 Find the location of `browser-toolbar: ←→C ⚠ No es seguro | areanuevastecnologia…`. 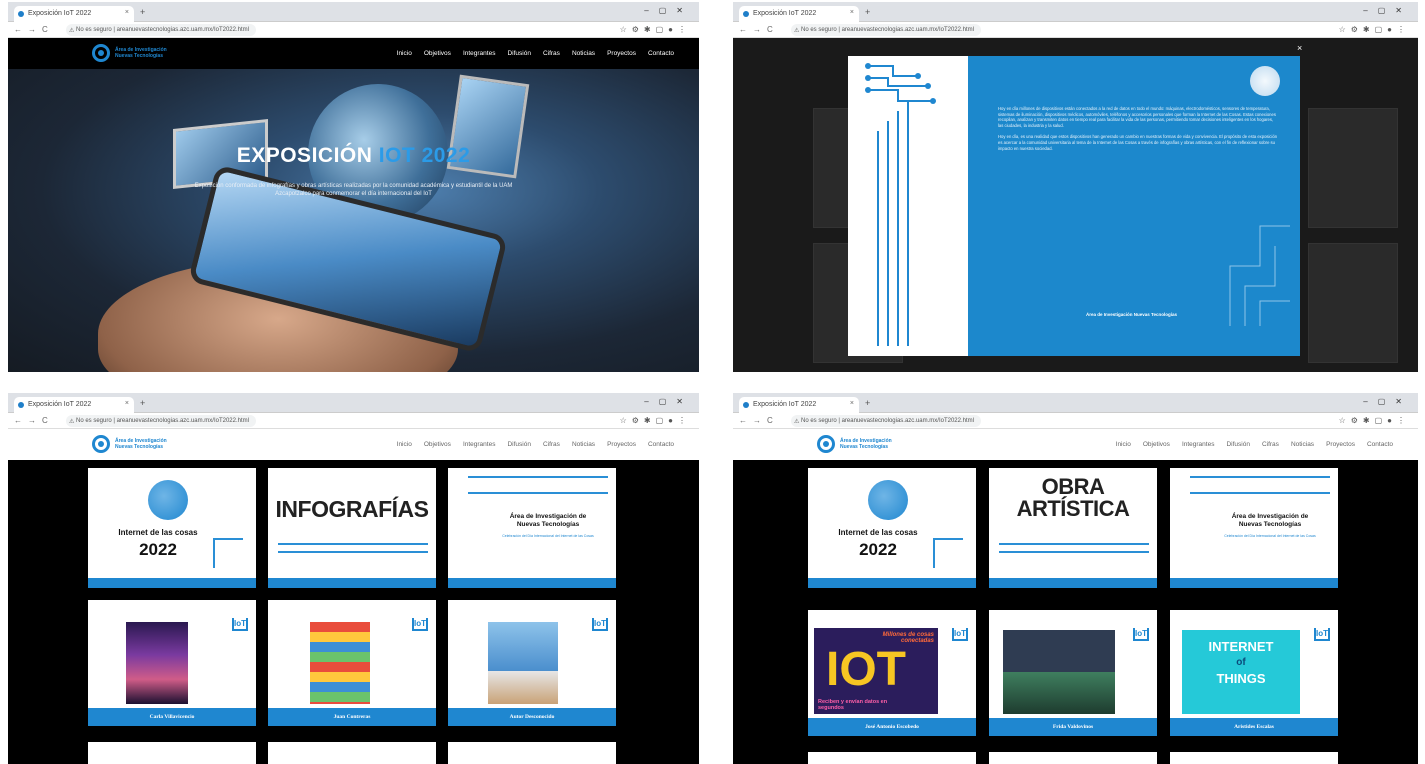

browser-toolbar: ←→C ⚠ No es seguro | areanuevastecnologia… is located at coordinates (1075, 30).